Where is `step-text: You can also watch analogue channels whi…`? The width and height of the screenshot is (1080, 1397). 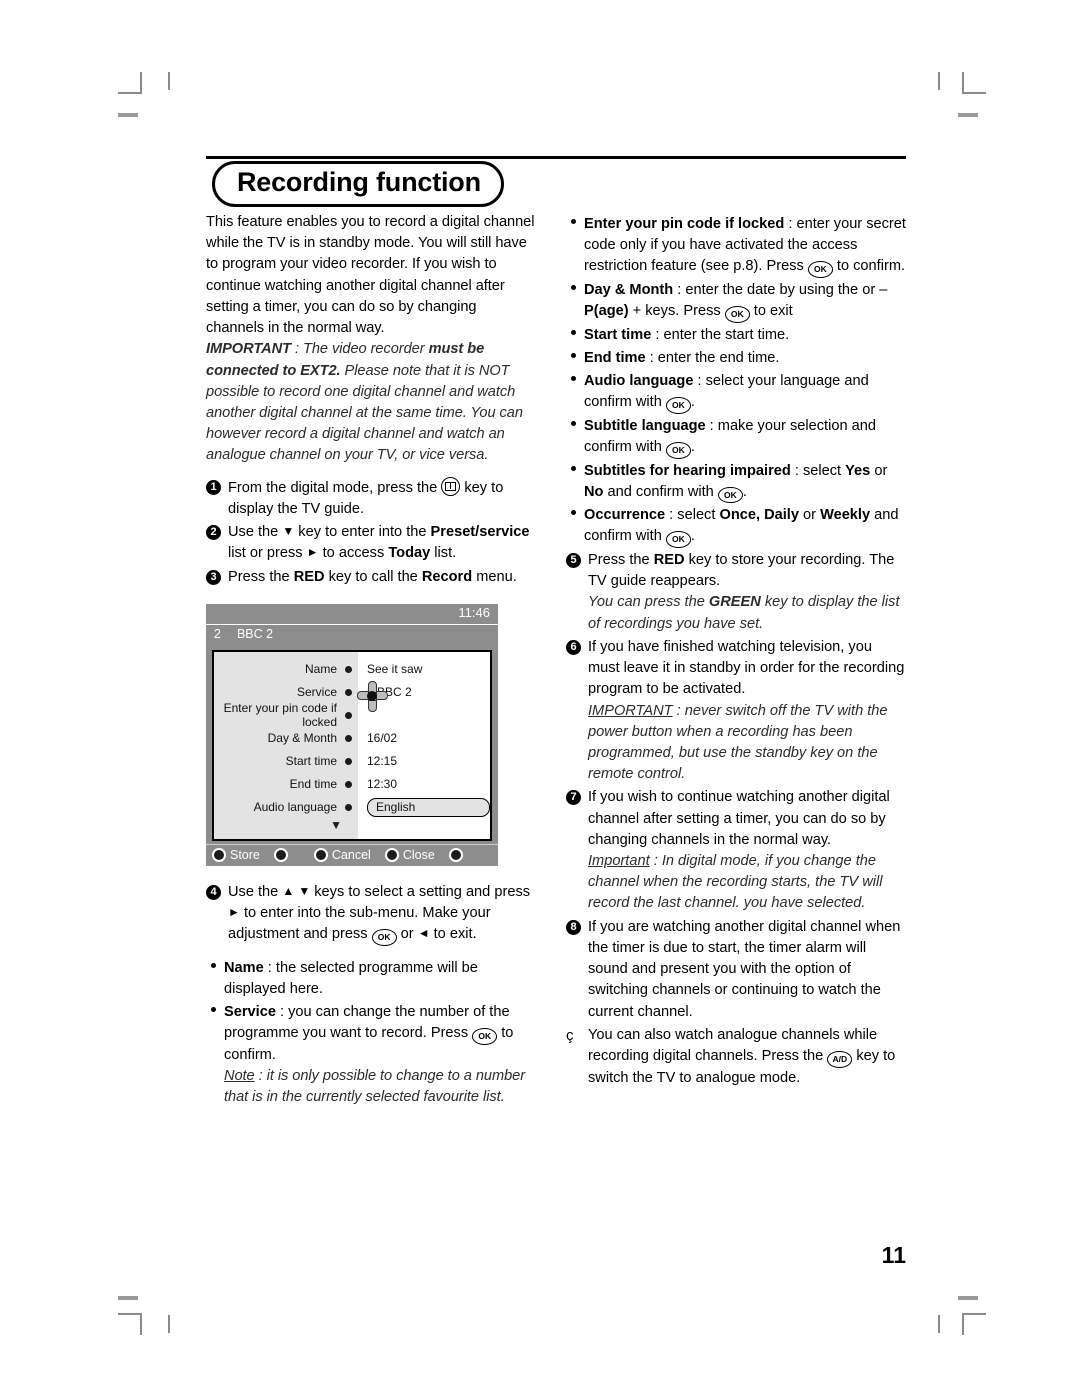
step-text: You can also watch analogue channels whi… is located at coordinates (747, 1057).